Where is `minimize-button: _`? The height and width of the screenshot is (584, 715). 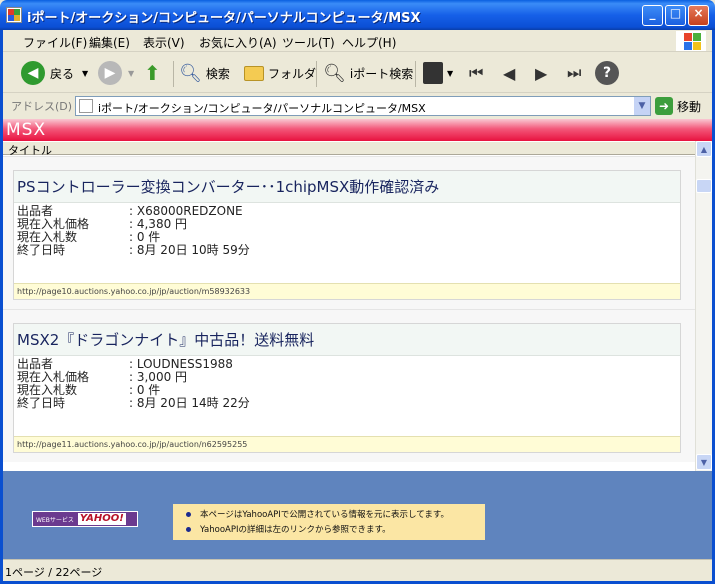
minimize-button: _ is located at coordinates (652, 15).